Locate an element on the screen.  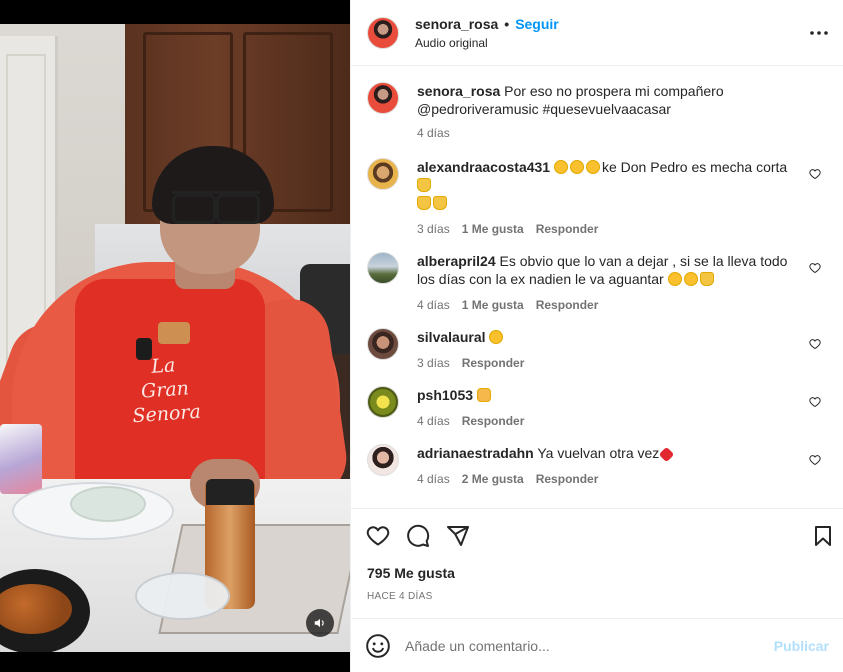
heart-icon is located at coordinates (378, 536).